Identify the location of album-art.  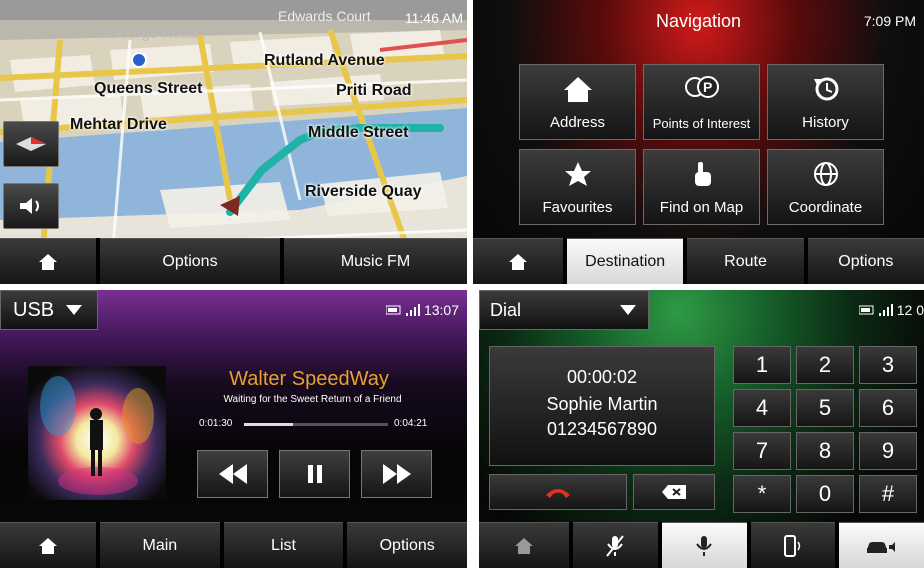
(97, 433).